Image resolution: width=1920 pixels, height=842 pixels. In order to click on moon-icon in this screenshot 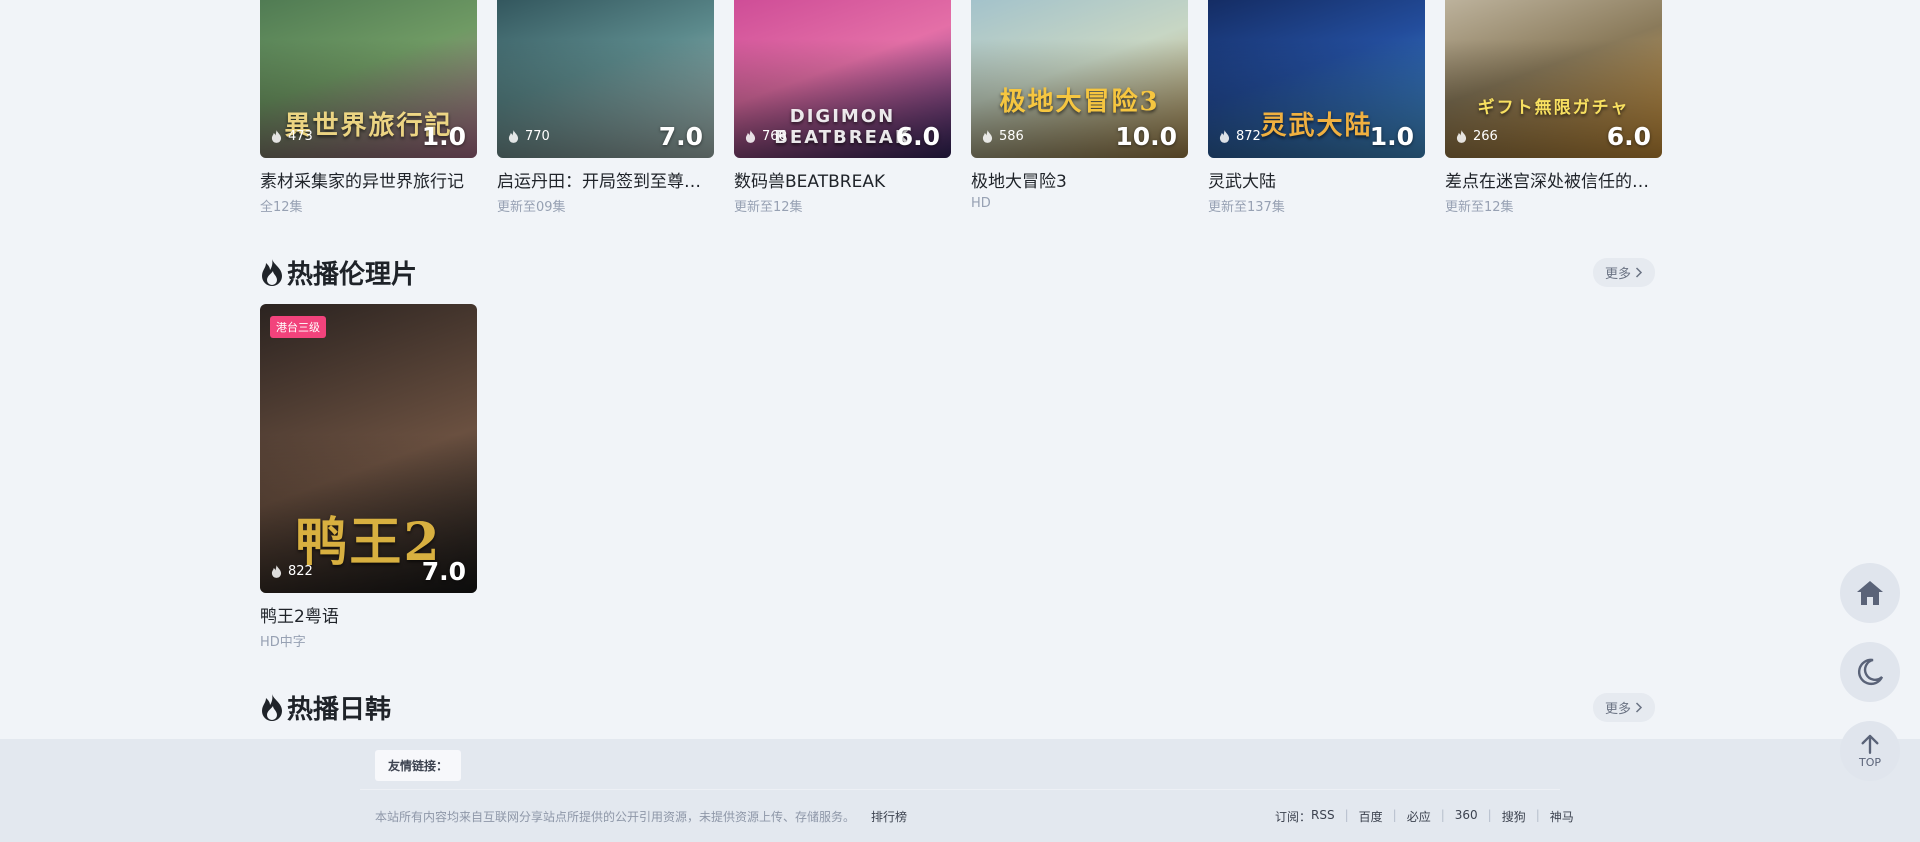, I will do `click(1871, 672)`.